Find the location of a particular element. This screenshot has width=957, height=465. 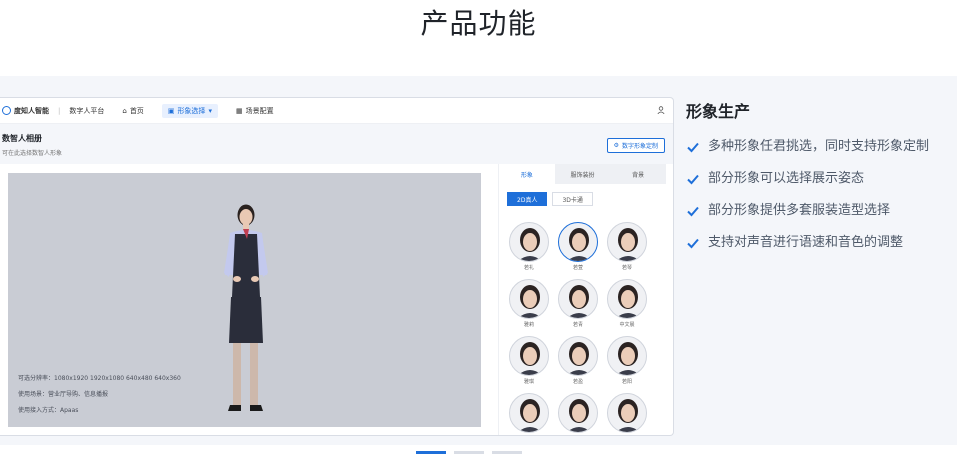

user-icon is located at coordinates (661, 110).